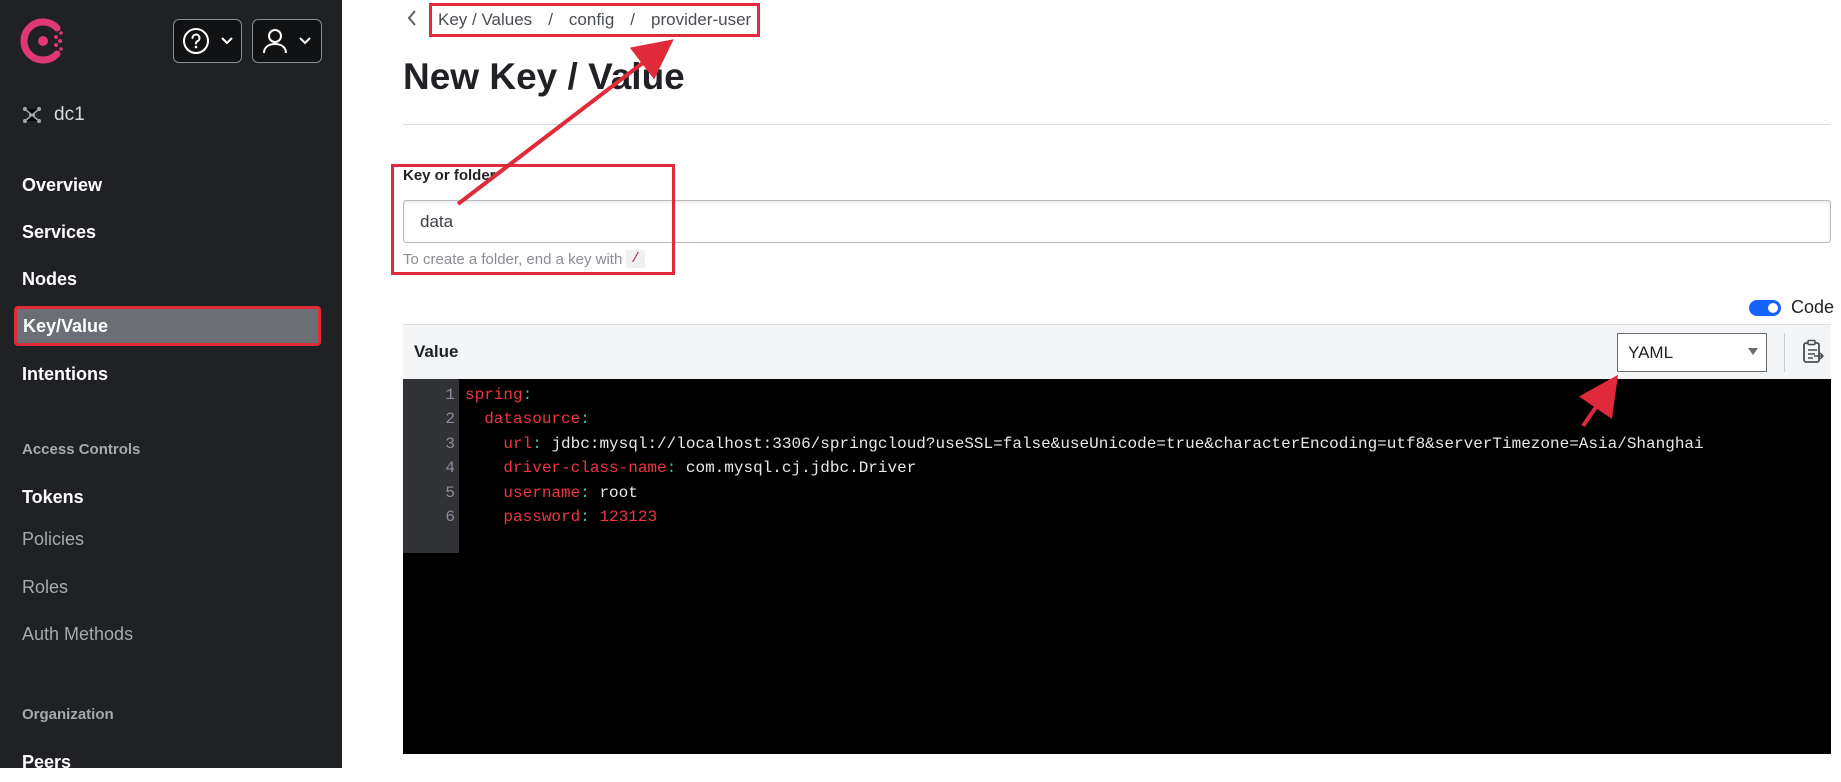 Image resolution: width=1841 pixels, height=782 pixels. What do you see at coordinates (68, 714) in the screenshot?
I see `organization-heading: Organization` at bounding box center [68, 714].